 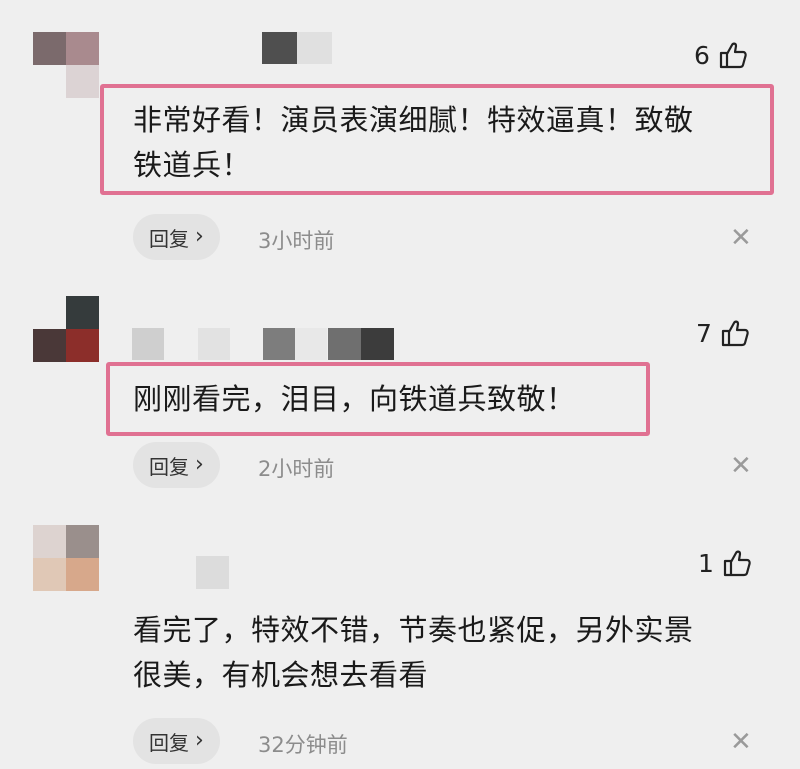 What do you see at coordinates (741, 742) in the screenshot?
I see `close-icon: ✕` at bounding box center [741, 742].